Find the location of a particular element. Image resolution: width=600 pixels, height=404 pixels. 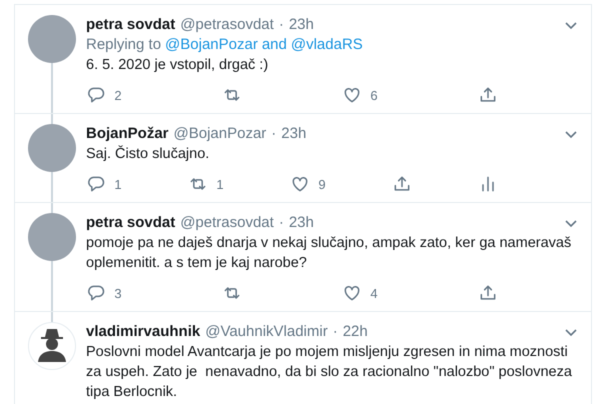

user-name: BojanPožar is located at coordinates (127, 134).